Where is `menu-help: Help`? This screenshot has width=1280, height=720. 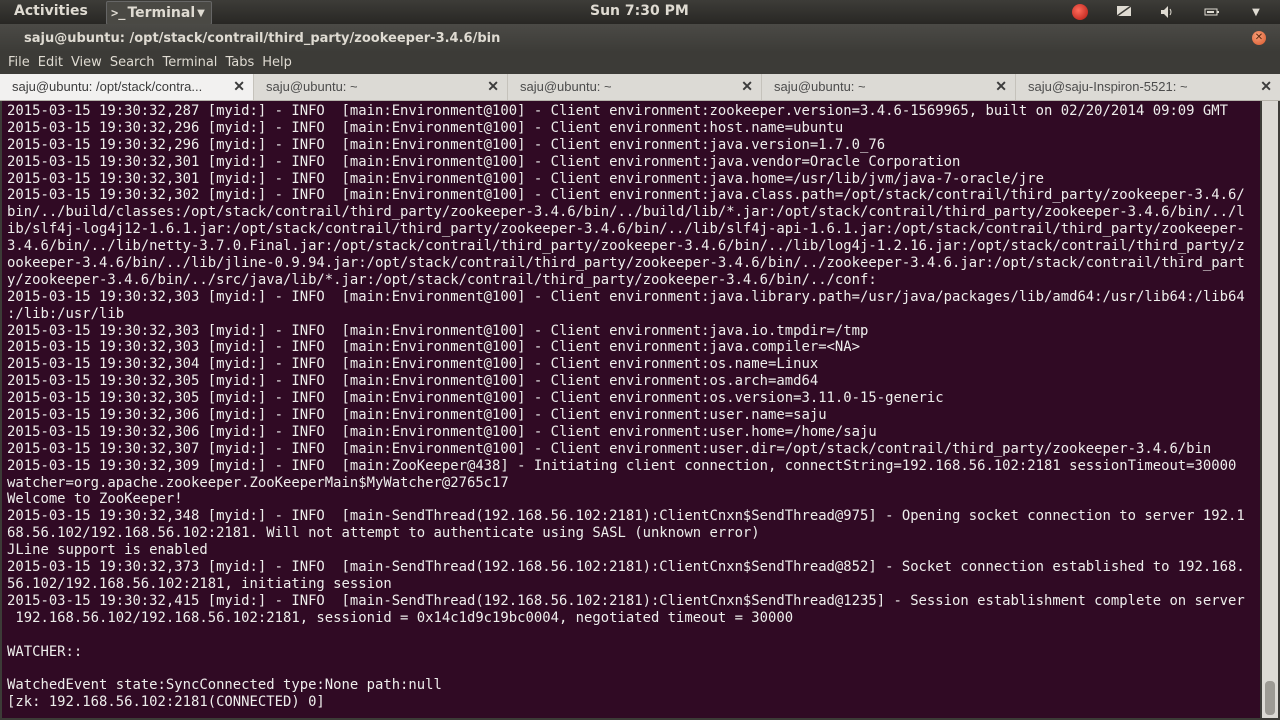 menu-help: Help is located at coordinates (277, 62).